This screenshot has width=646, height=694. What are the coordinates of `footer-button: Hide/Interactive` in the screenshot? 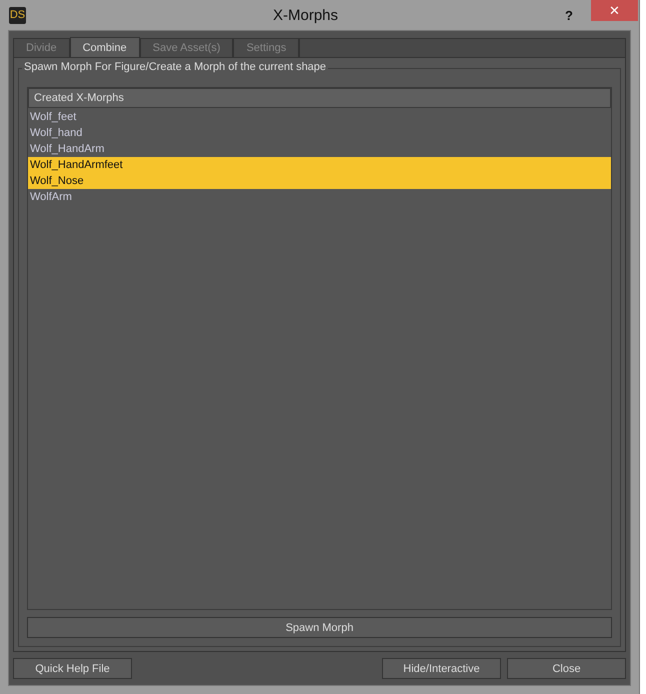 It's located at (441, 668).